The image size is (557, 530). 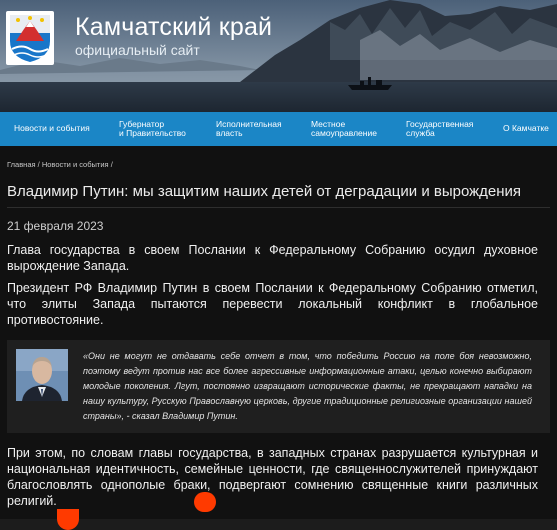 I want to click on nav-item-label: власть, so click(x=229, y=133).